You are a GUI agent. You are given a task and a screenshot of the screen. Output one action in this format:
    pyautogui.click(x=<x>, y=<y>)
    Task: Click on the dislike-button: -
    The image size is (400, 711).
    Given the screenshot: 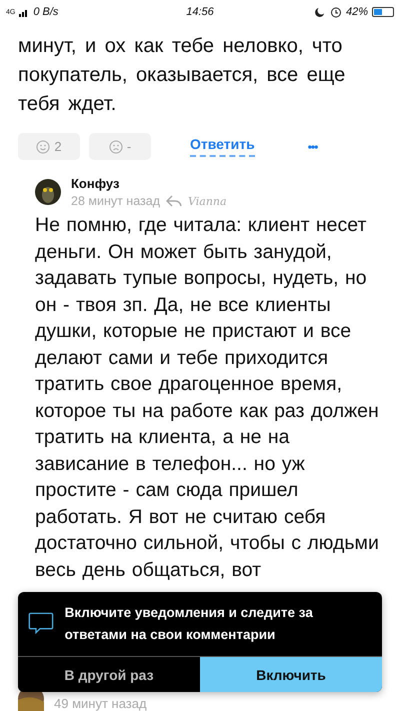 What is the action you would take?
    pyautogui.click(x=120, y=146)
    